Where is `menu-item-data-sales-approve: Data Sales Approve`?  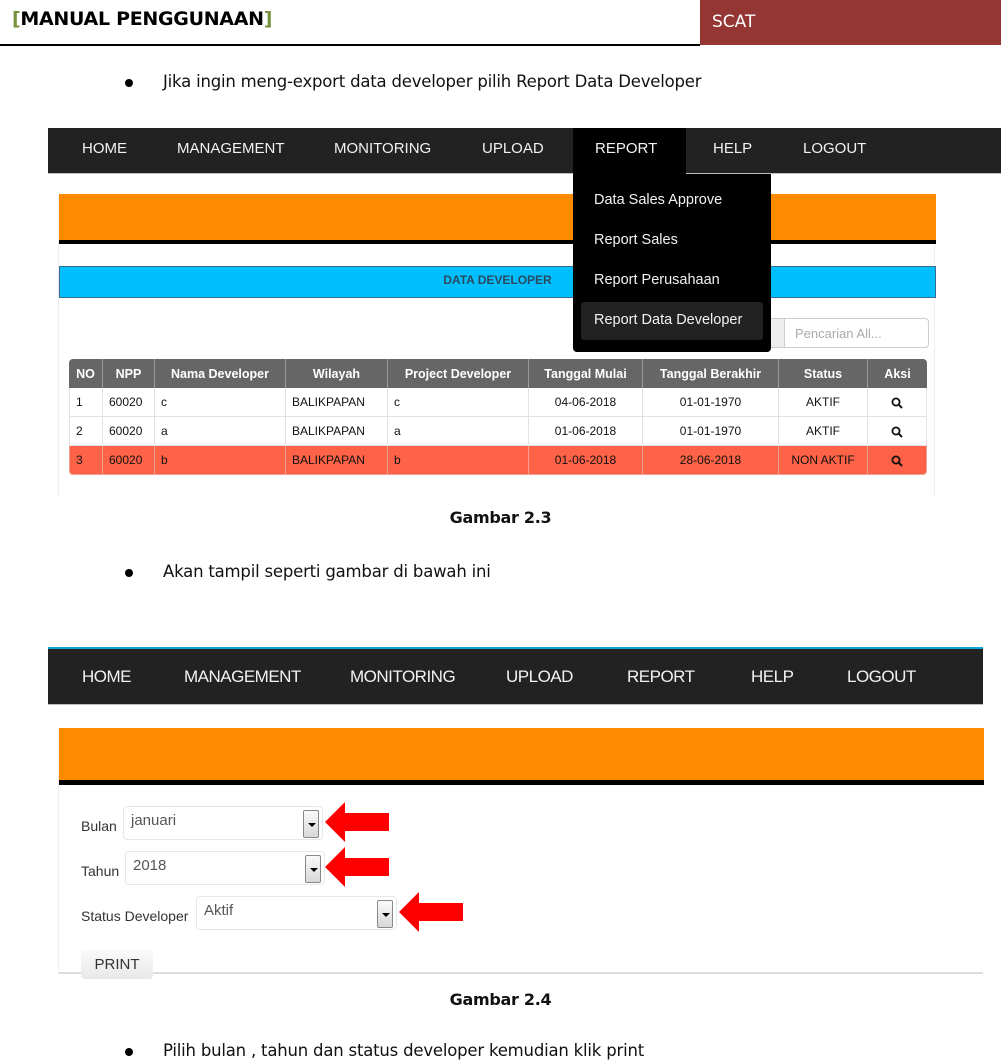
menu-item-data-sales-approve: Data Sales Approve is located at coordinates (672, 201).